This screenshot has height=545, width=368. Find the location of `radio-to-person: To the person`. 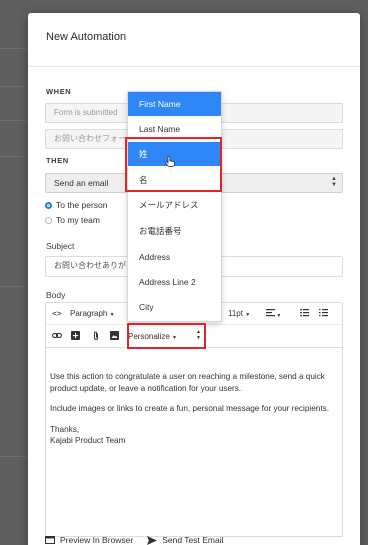

radio-to-person: To the person is located at coordinates (76, 205).